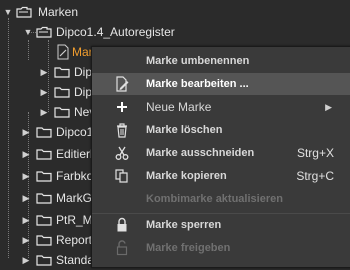 This screenshot has height=270, width=350. I want to click on shortcut-label: Strg+C, so click(315, 176).